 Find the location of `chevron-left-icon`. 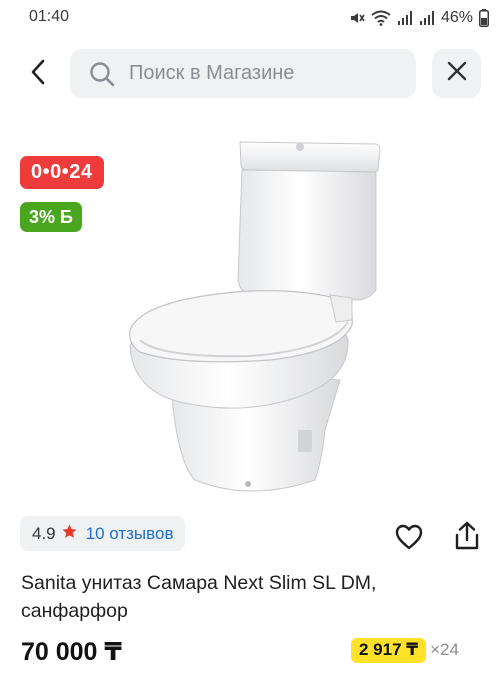

chevron-left-icon is located at coordinates (38, 74).